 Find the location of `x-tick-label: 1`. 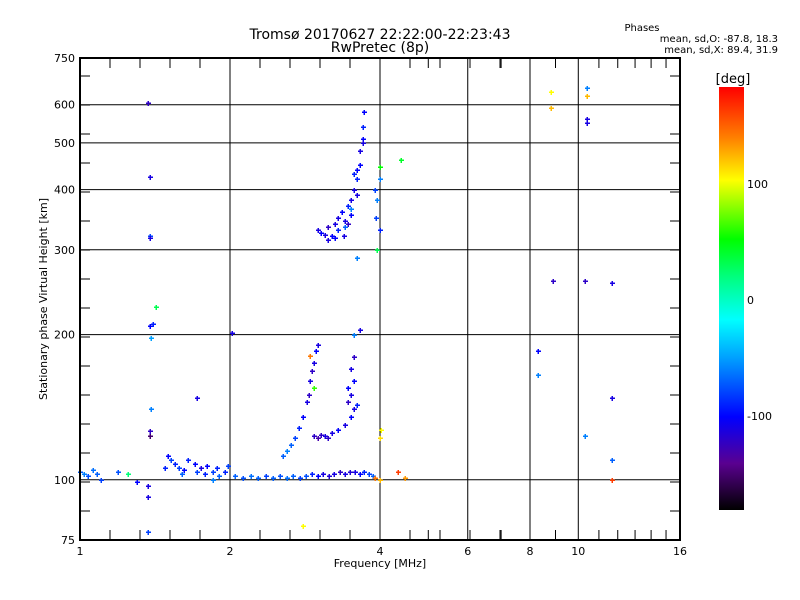

x-tick-label: 1 is located at coordinates (80, 551).